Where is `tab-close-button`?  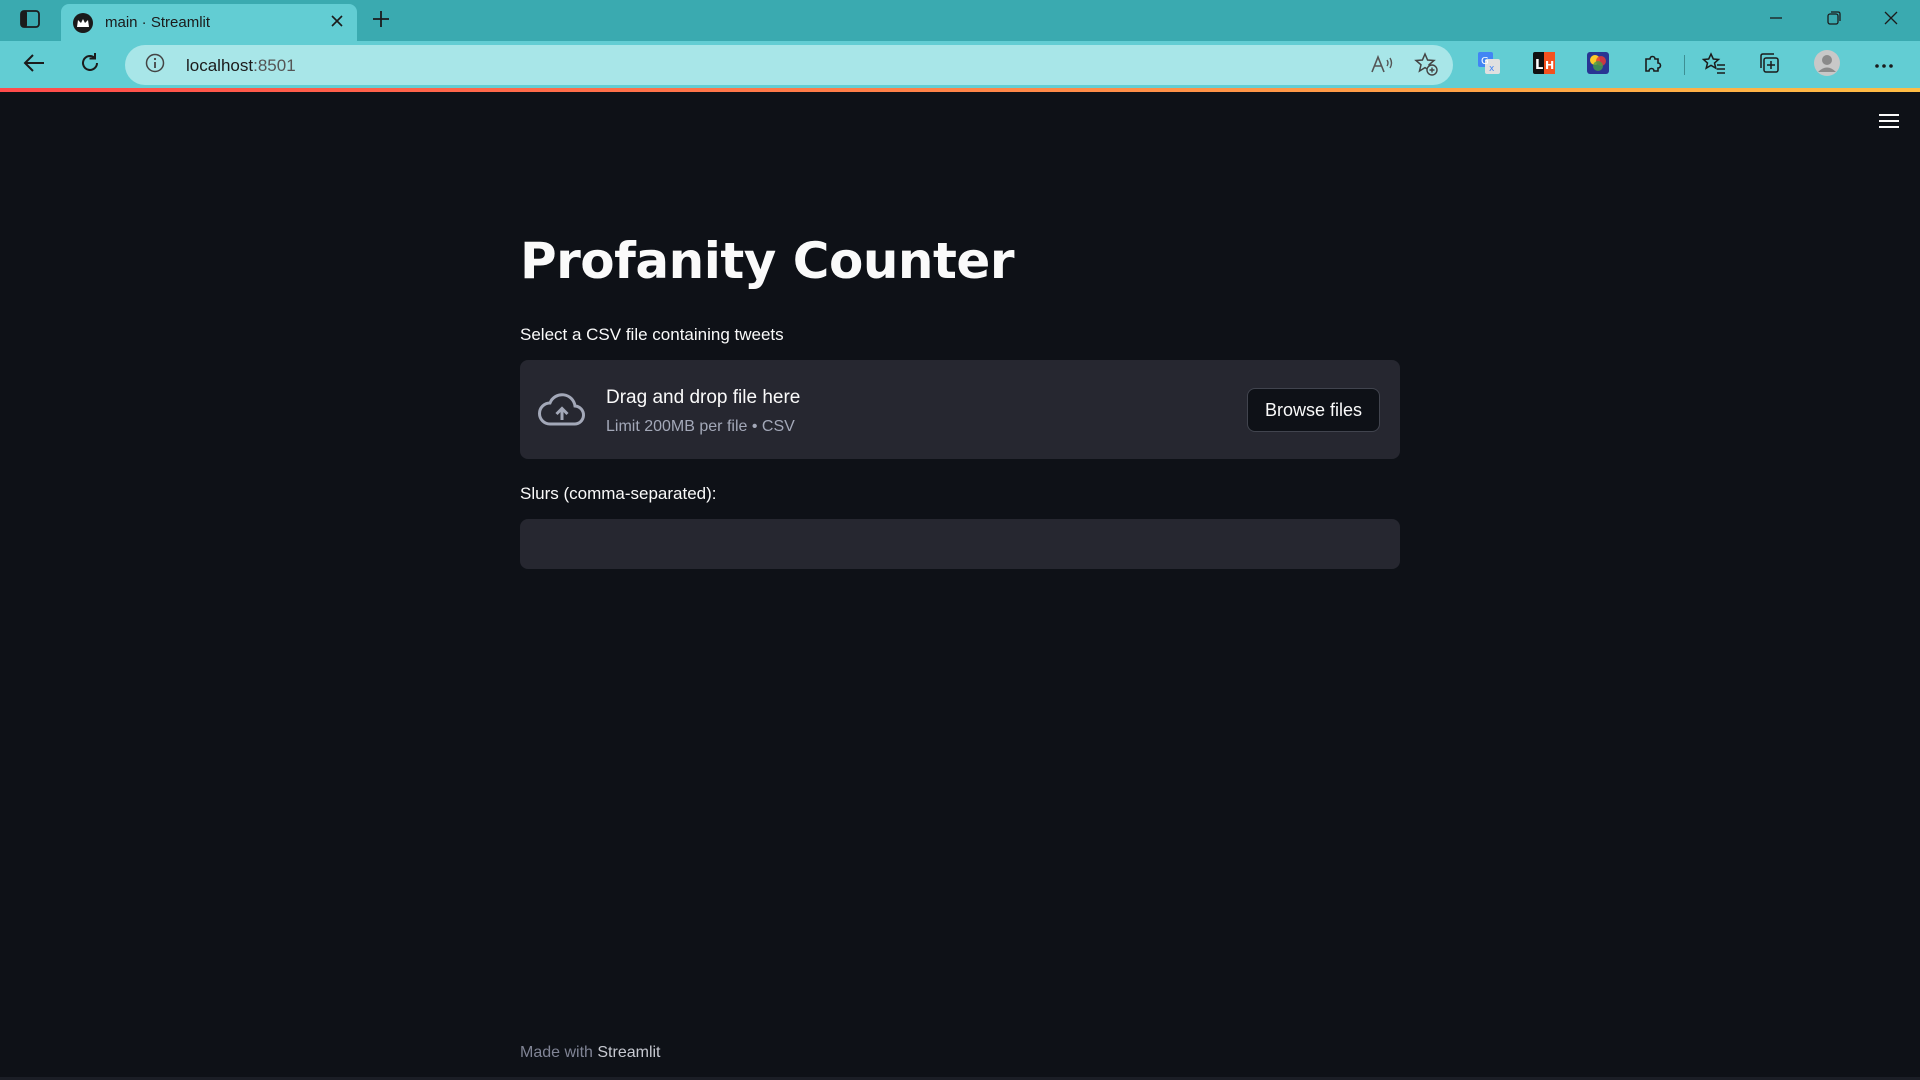 tab-close-button is located at coordinates (337, 23).